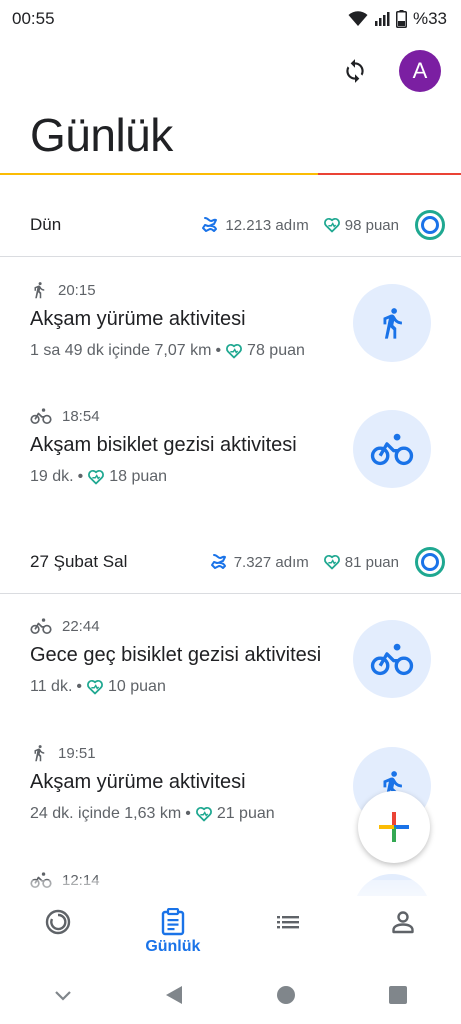 Image resolution: width=461 pixels, height=1024 pixels. Describe the element at coordinates (382, 19) in the screenshot. I see `signal-icon` at that location.